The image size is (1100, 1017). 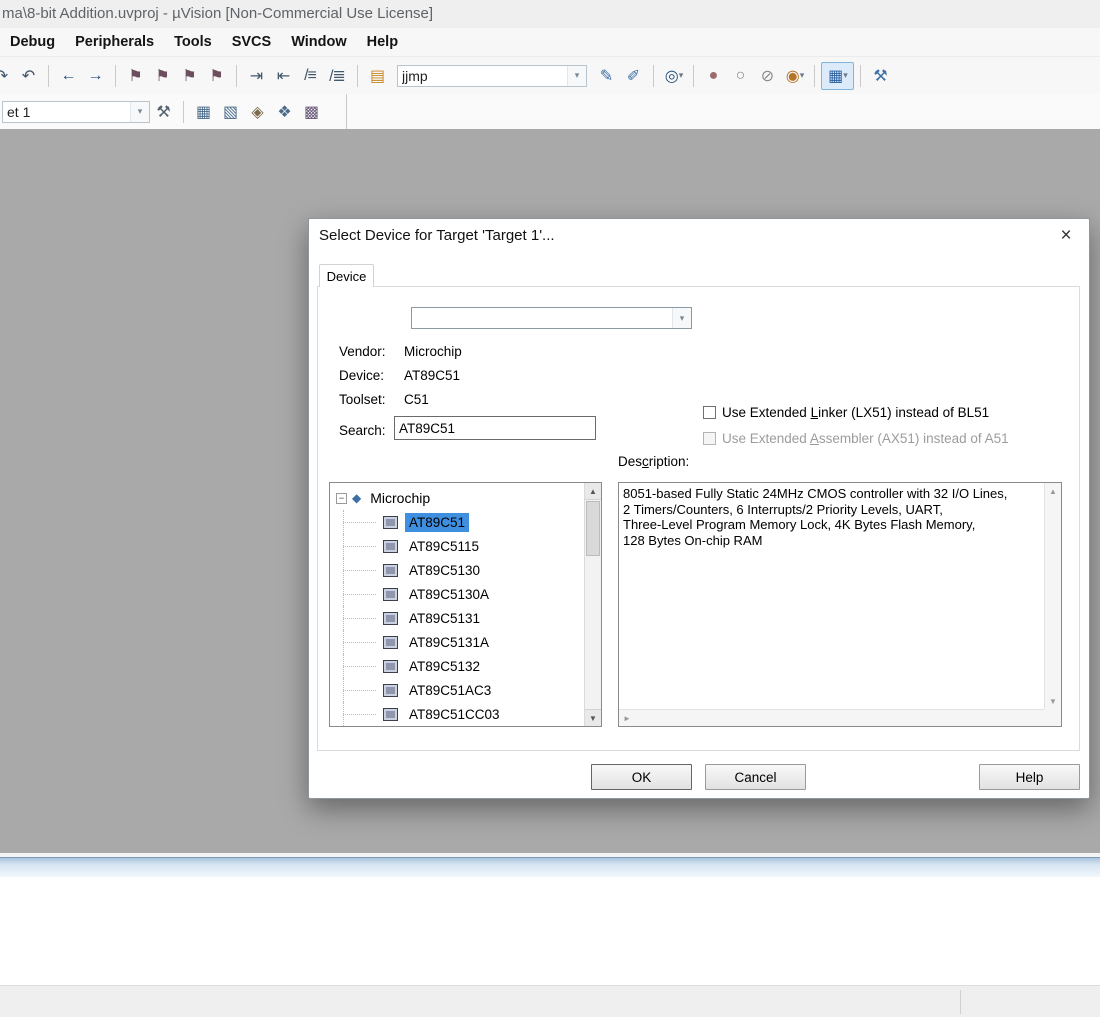 I want to click on device-item-at89c5132: AT89C5132, so click(x=457, y=666).